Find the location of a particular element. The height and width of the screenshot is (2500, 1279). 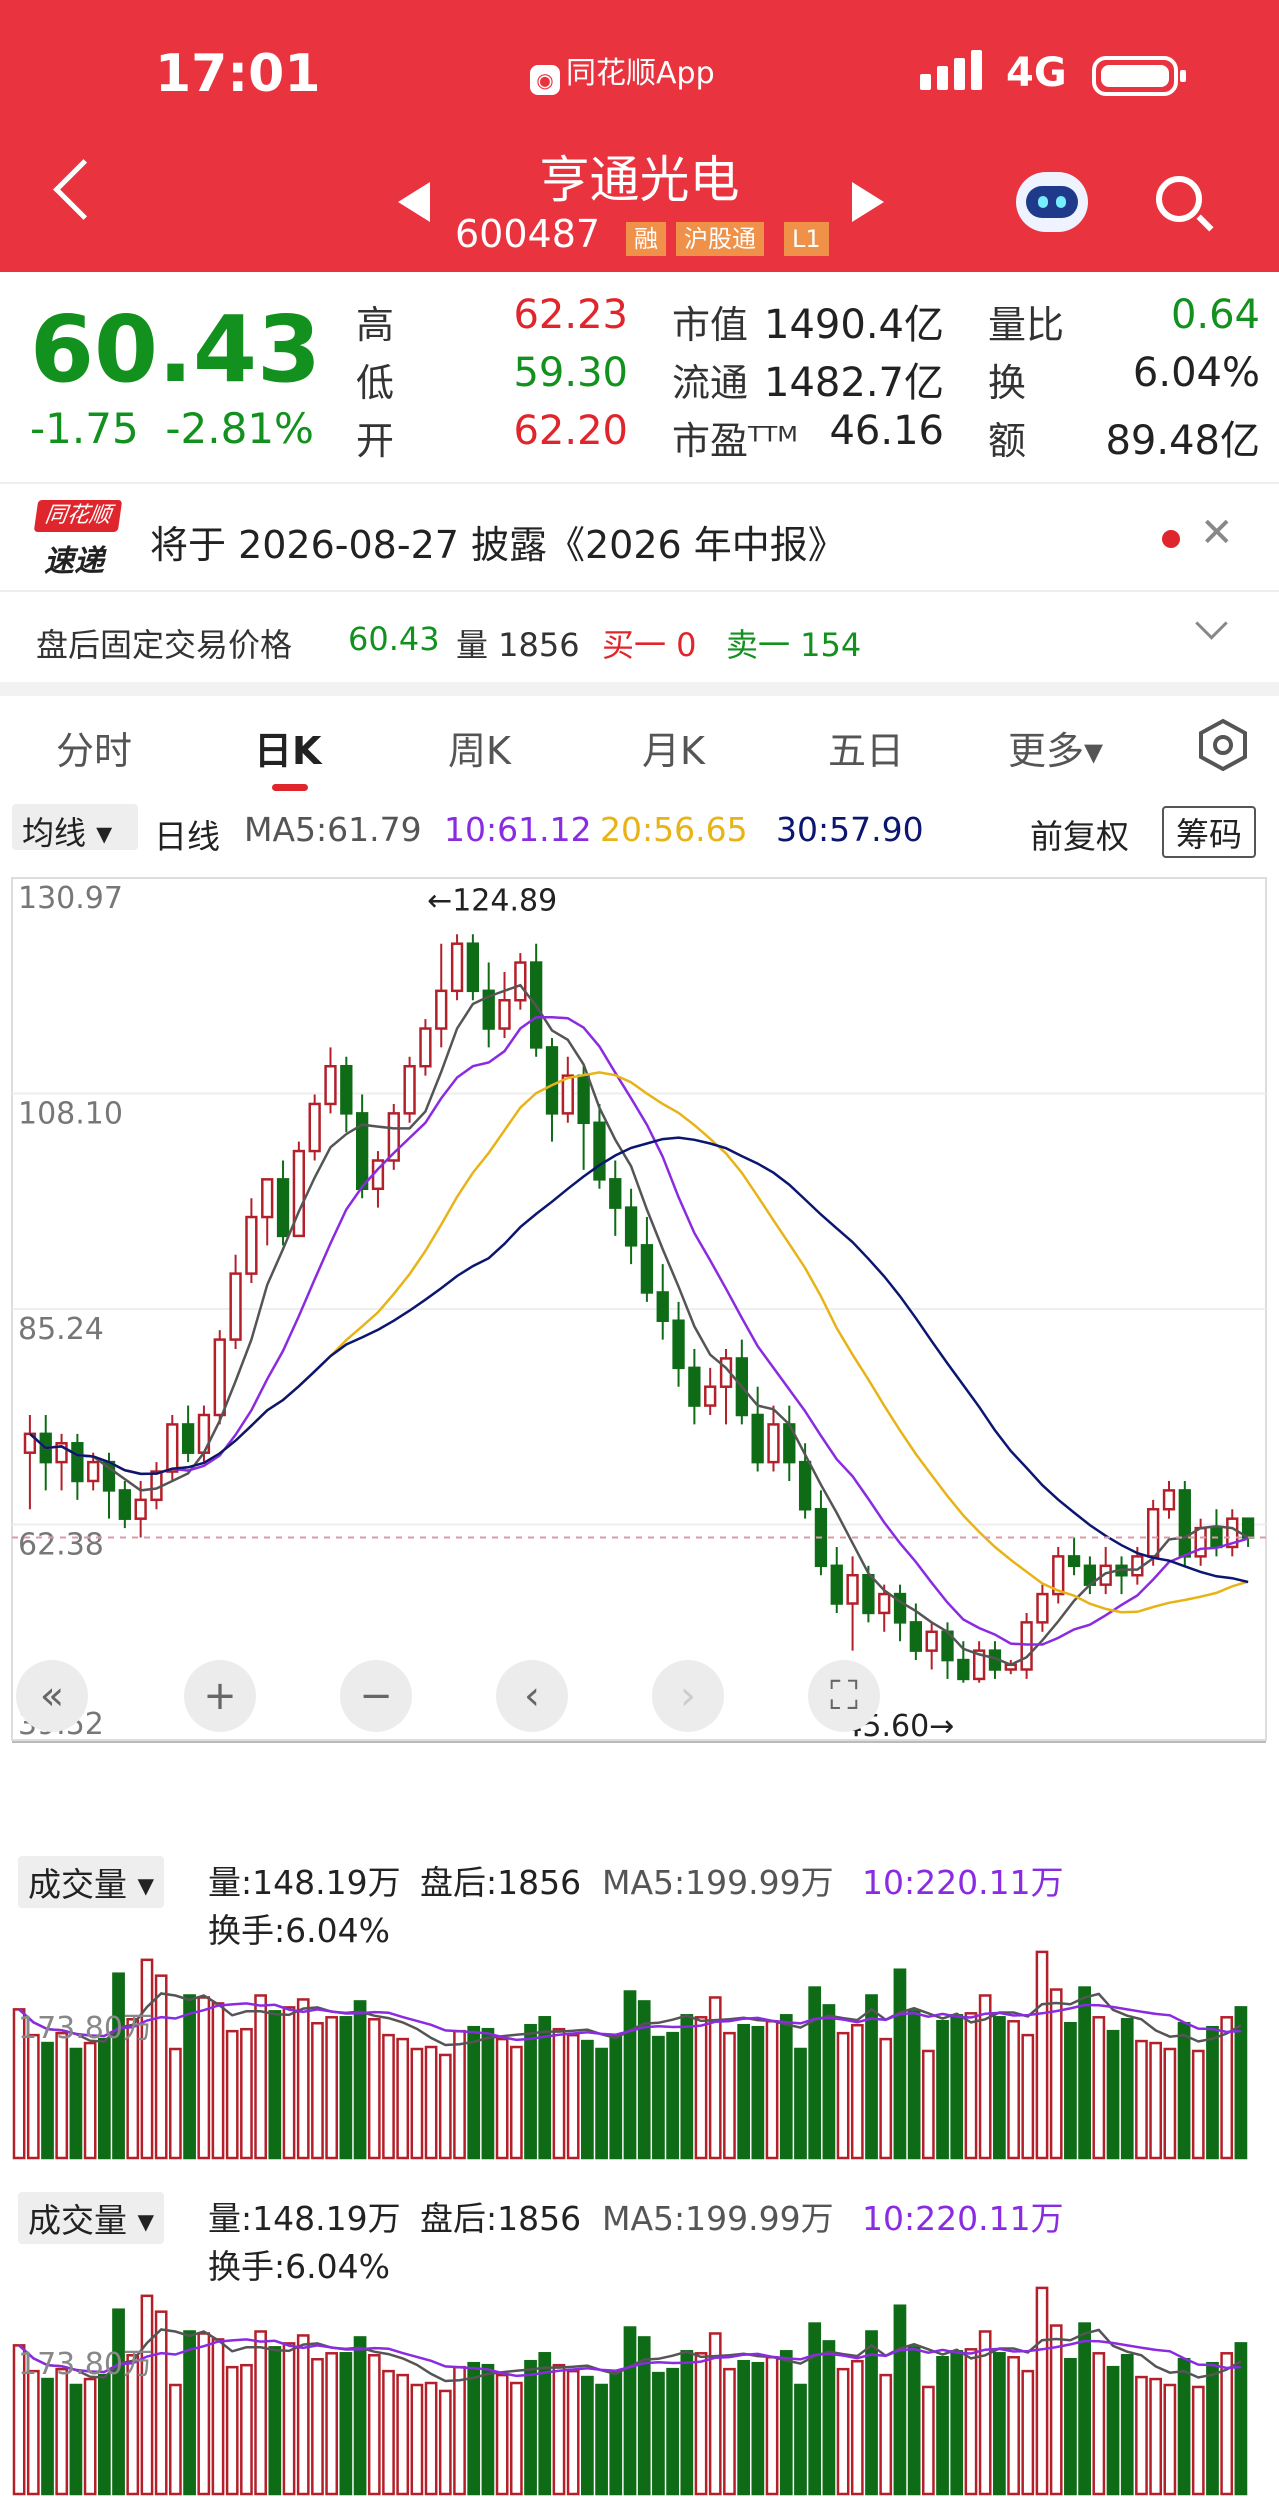

ma30-value: 30:57.90 is located at coordinates (850, 829).